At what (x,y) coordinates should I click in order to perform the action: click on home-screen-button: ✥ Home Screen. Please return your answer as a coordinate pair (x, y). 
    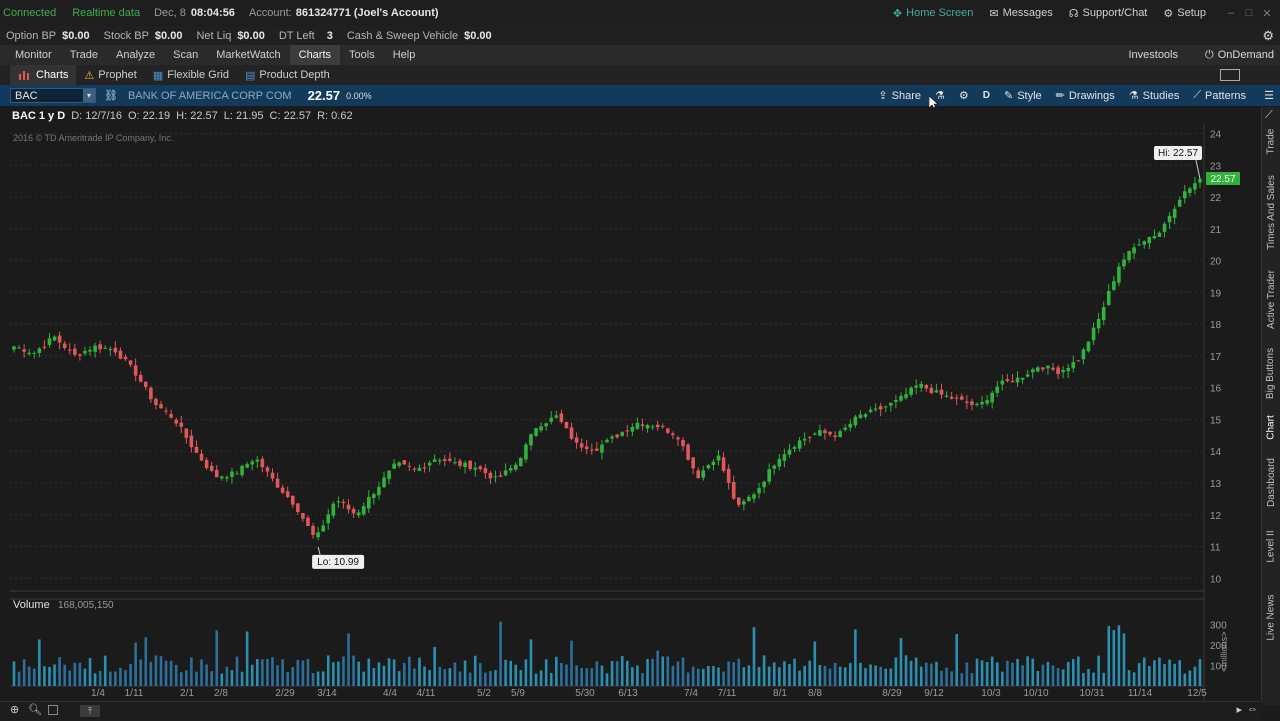
    Looking at the image, I should click on (933, 13).